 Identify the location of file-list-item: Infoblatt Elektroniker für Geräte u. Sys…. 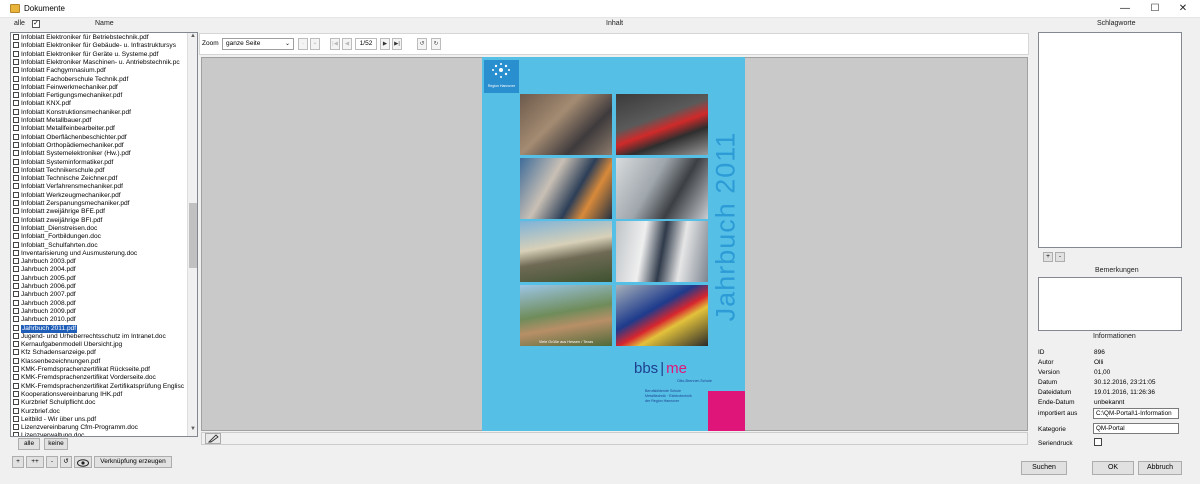
(99, 54).